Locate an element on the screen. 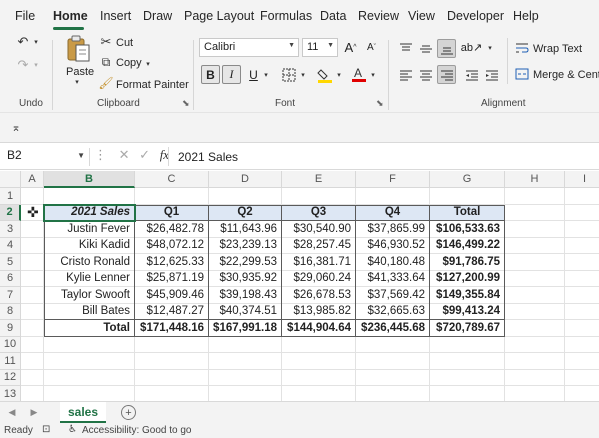 The height and width of the screenshot is (438, 599). column-header-f: F is located at coordinates (393, 179).